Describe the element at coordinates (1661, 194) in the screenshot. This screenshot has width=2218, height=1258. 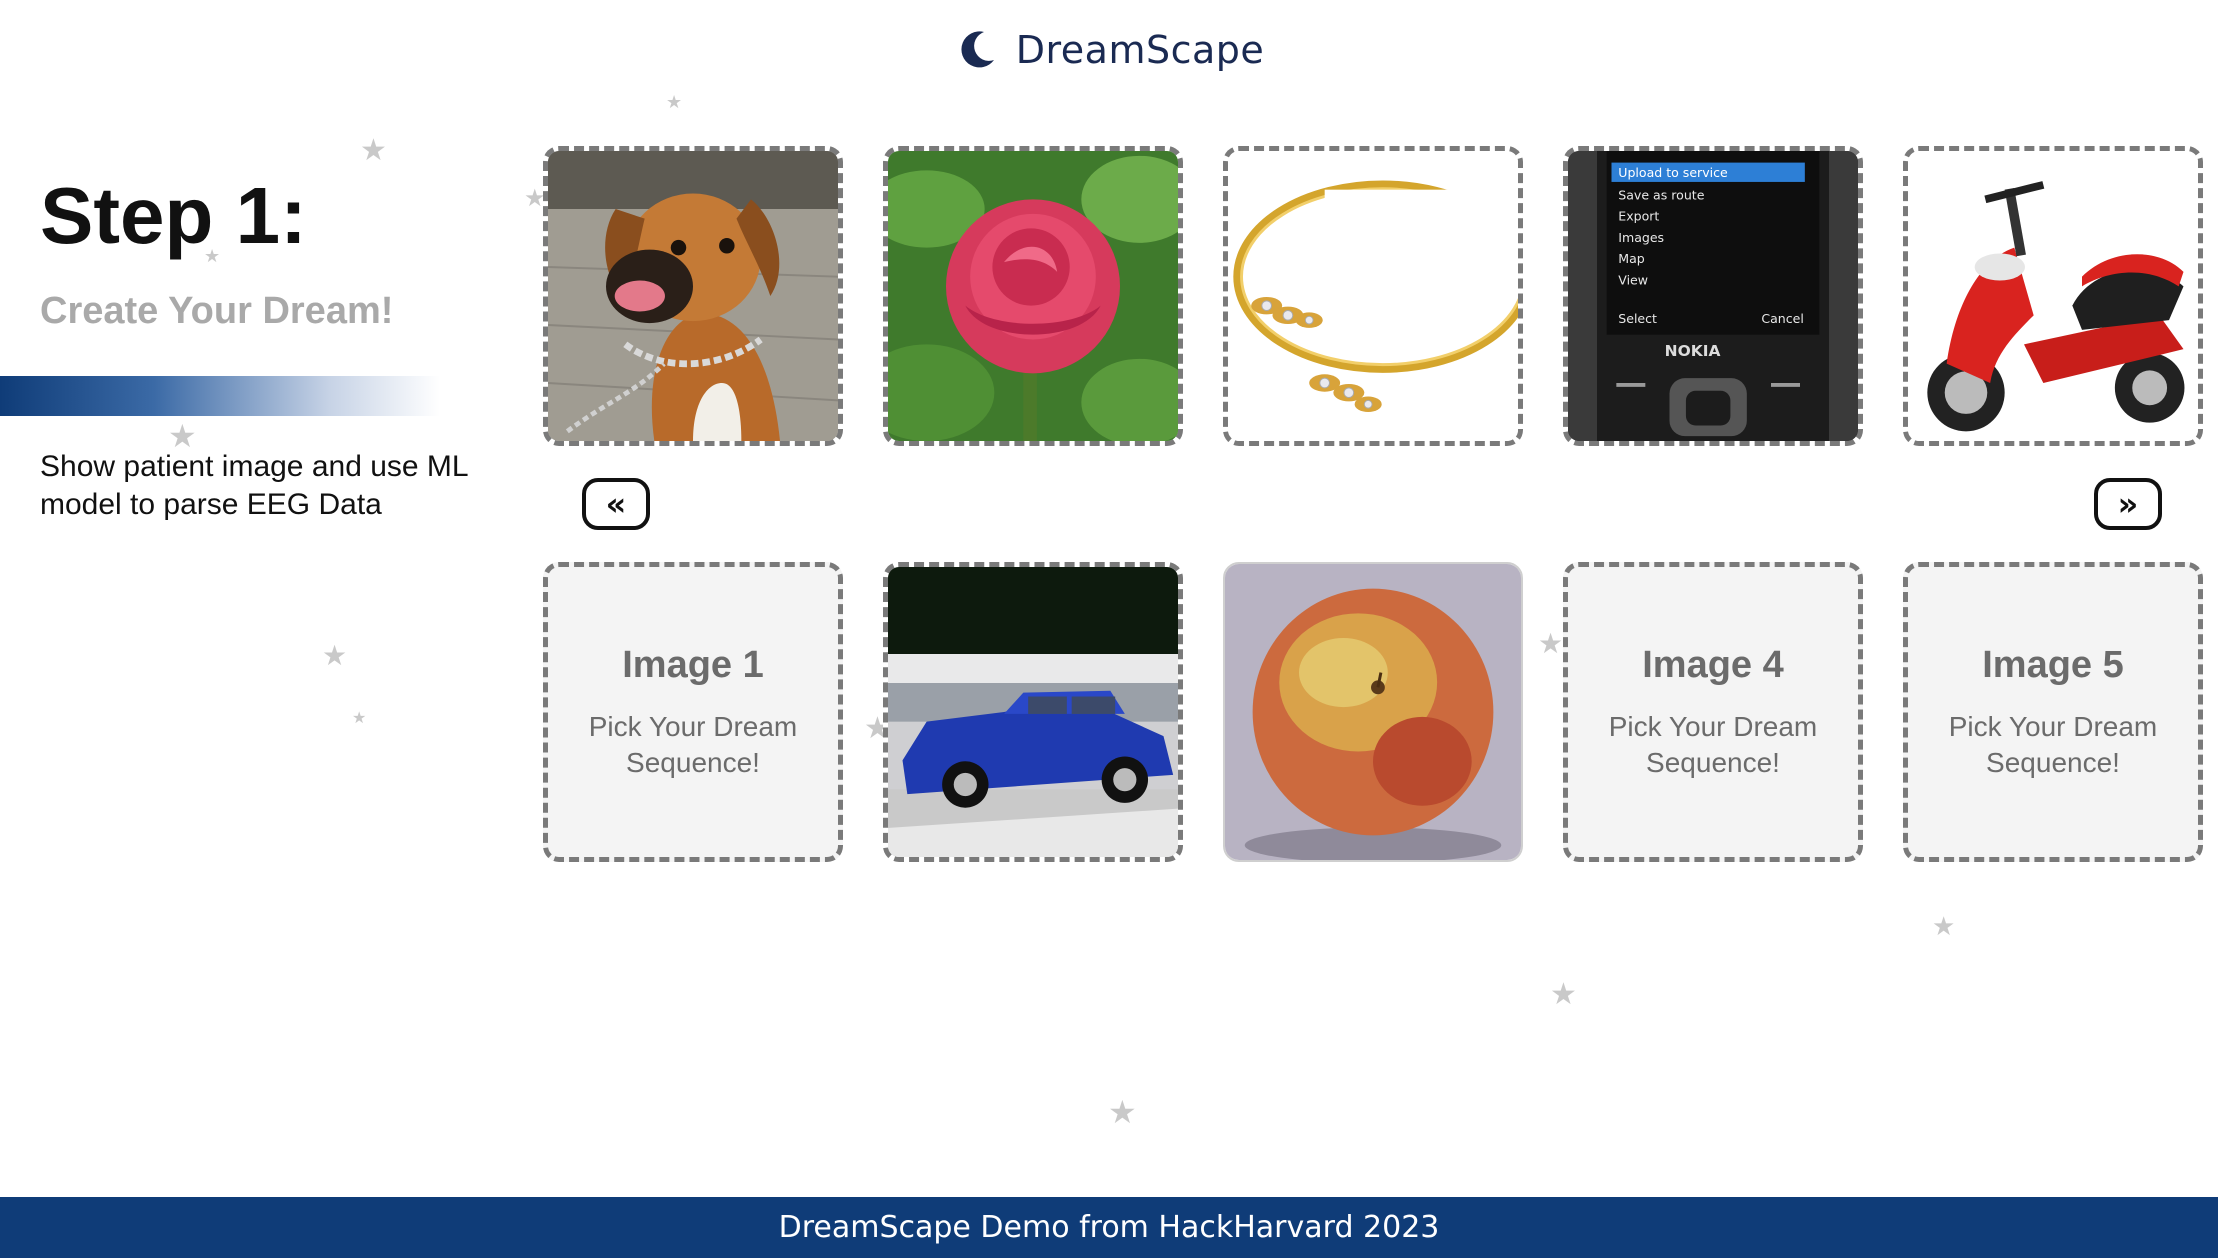
I see `svg-text: Save as route` at that location.